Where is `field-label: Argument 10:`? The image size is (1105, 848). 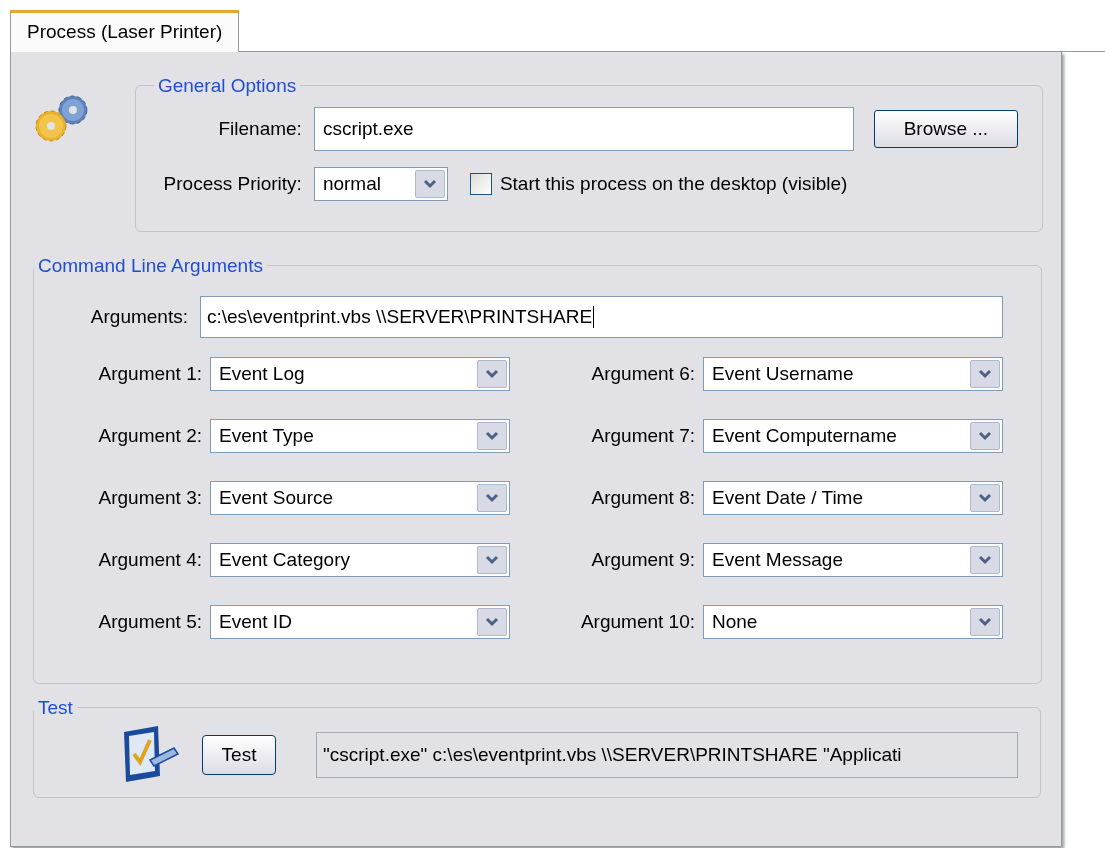 field-label: Argument 10: is located at coordinates (637, 621).